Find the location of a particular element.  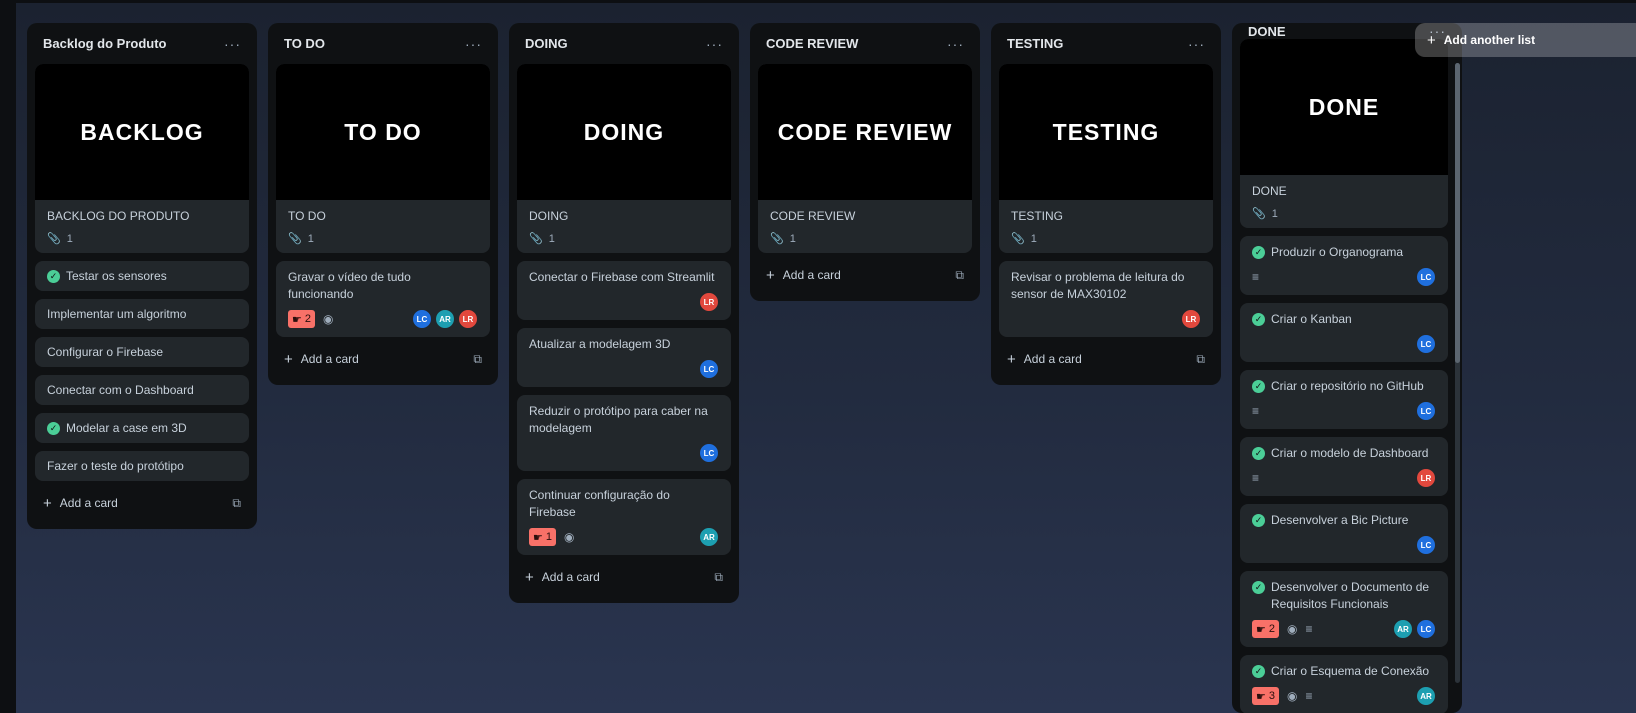

cover-card: CODE REVIEW CODE REVIEW 📎 1 is located at coordinates (865, 158).